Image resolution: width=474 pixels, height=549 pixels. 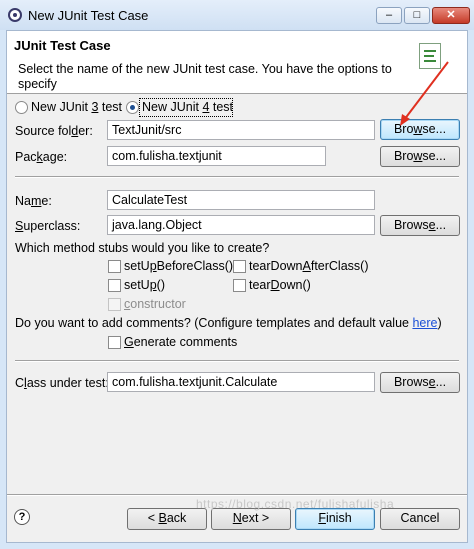 I want to click on watermark-text: https://blog.csdn.net/fulishafulisha, so click(x=295, y=504).